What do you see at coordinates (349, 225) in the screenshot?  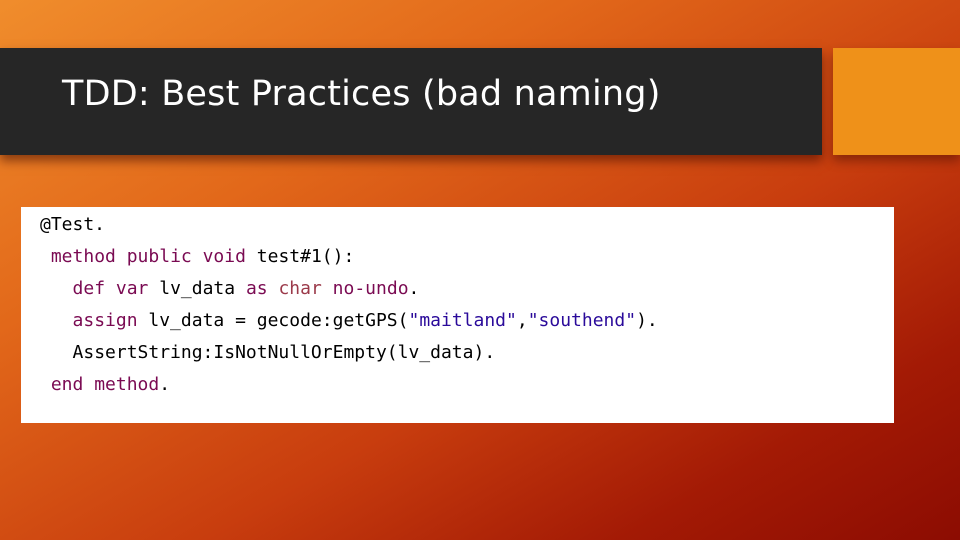 I see `code-line: @Test.` at bounding box center [349, 225].